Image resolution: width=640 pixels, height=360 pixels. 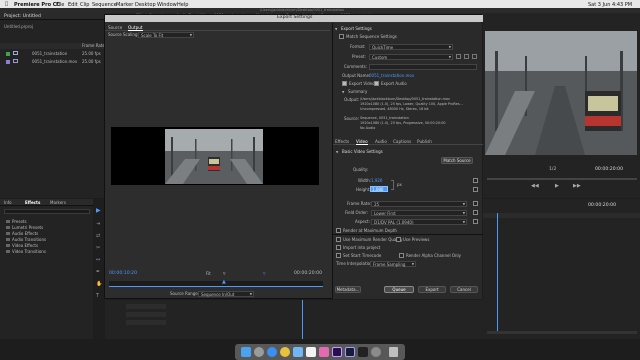 What do you see at coordinates (93, 46) in the screenshot?
I see `column-frame-rate: Frame Rate` at bounding box center [93, 46].